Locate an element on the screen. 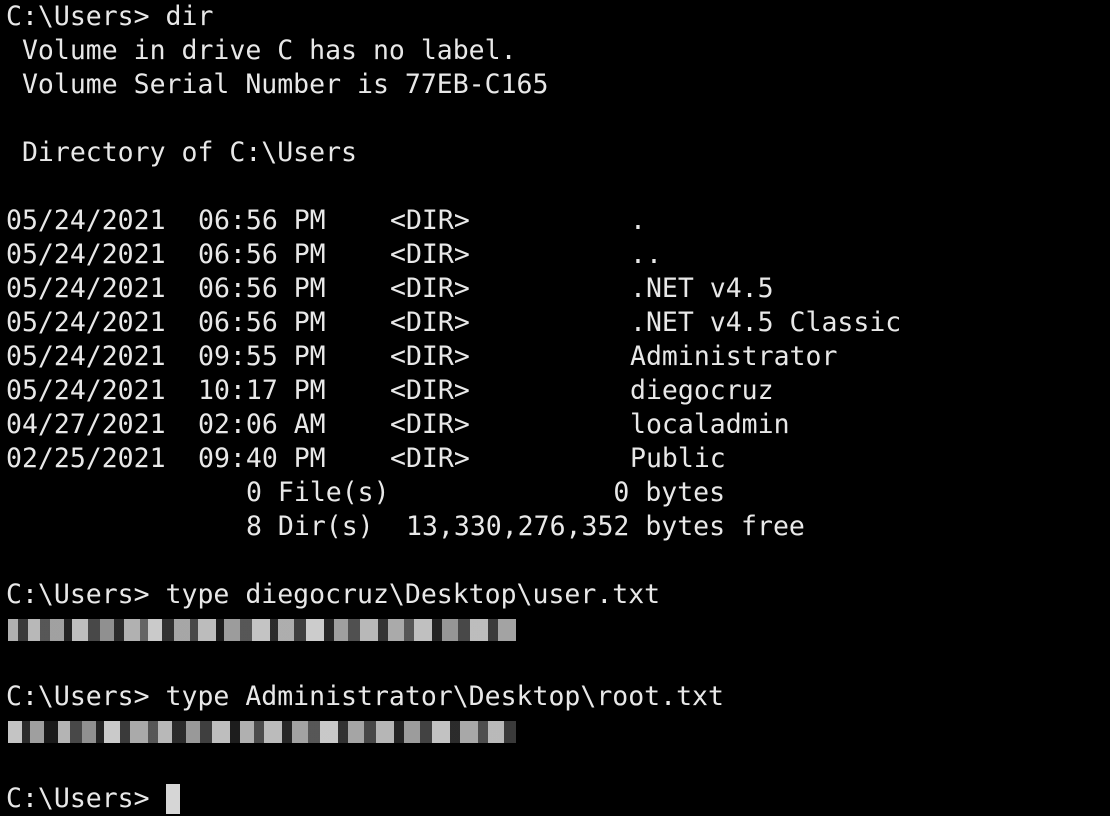 This screenshot has width=1110, height=816. dirs-free-space: 13,330,276,352 bytes free is located at coordinates (605, 526).